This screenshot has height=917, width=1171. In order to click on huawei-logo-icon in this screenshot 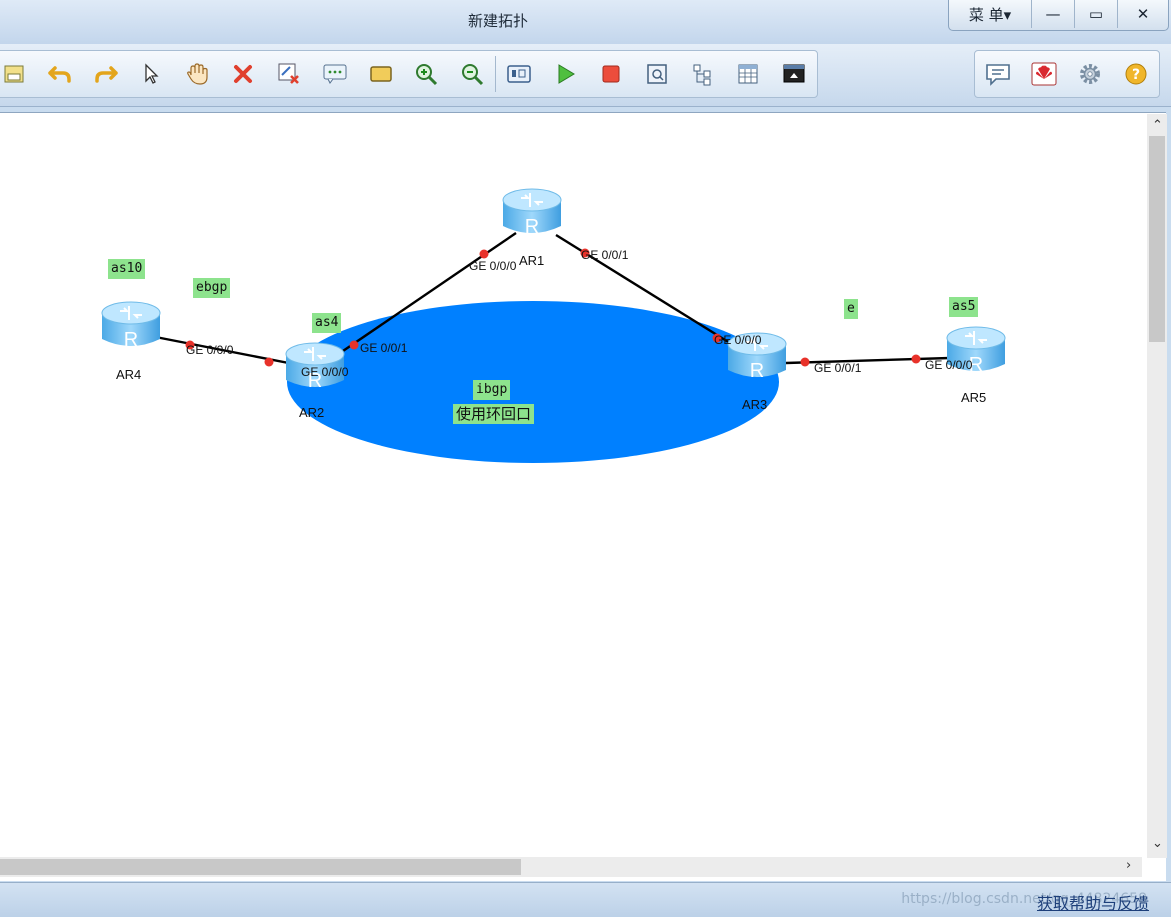, I will do `click(1044, 74)`.